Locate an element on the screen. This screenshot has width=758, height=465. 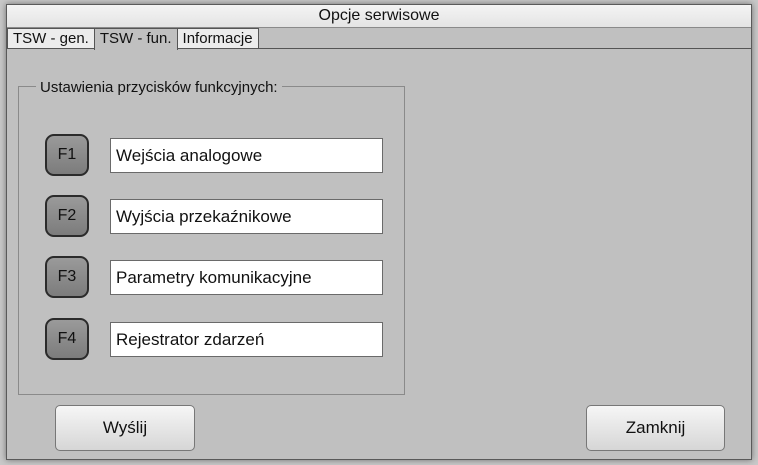
f2-function-field: Wyjścia przekaźnikowe is located at coordinates (246, 216).